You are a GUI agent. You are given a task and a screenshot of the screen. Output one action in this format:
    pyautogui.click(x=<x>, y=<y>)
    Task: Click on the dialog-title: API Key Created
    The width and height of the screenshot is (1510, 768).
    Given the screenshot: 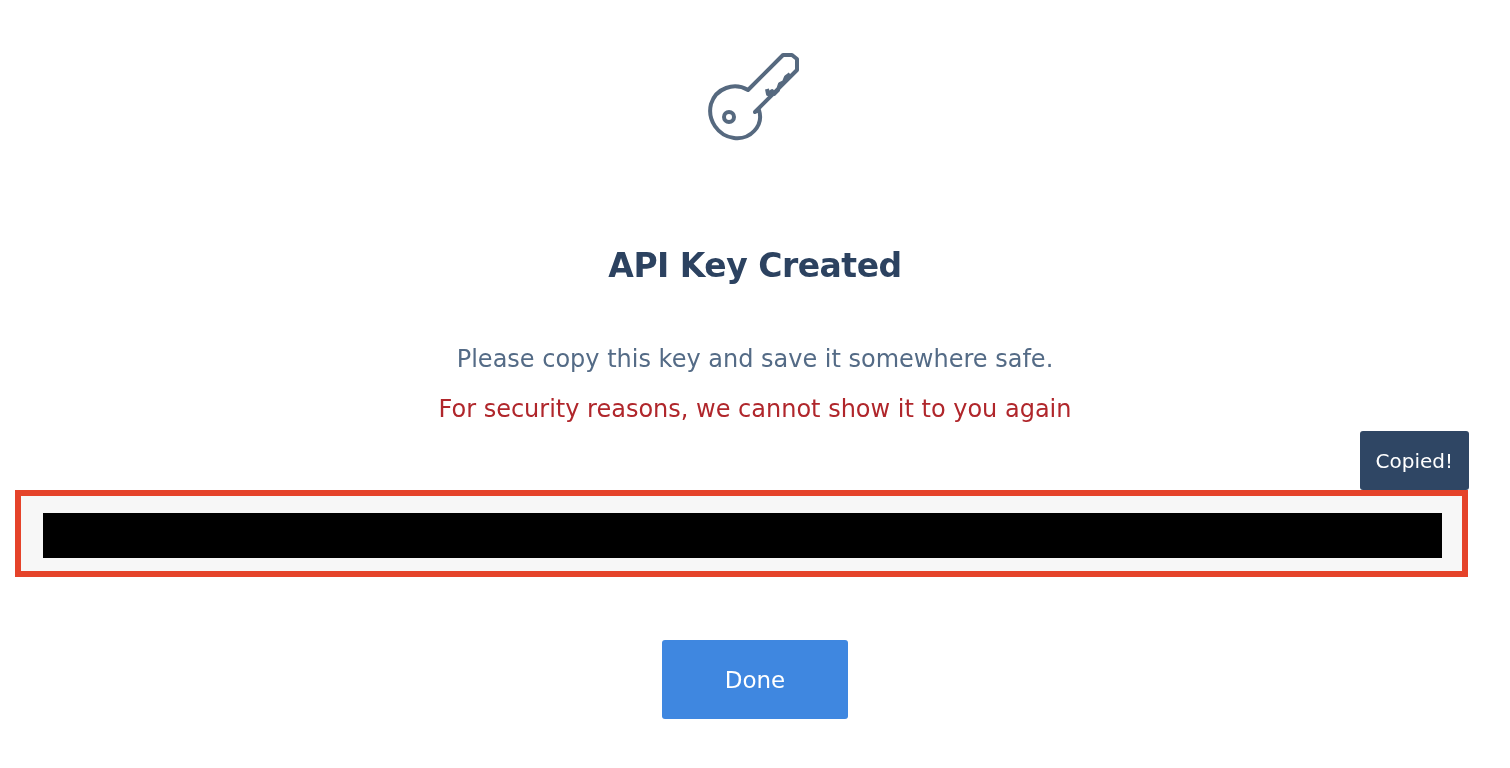 What is the action you would take?
    pyautogui.click(x=755, y=265)
    